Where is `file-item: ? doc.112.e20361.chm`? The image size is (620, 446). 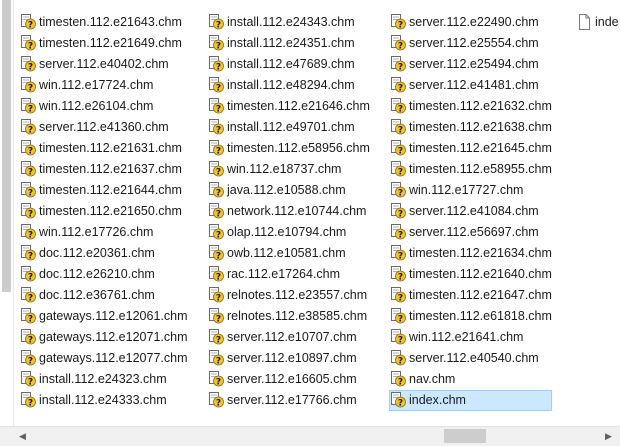
file-item: ? doc.112.e20361.chm is located at coordinates (103, 253).